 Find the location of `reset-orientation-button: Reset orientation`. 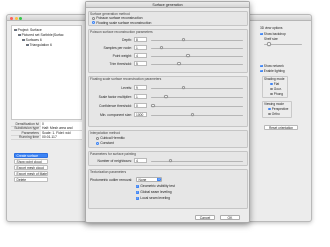

reset-orientation-button: Reset orientation is located at coordinates (281, 127).